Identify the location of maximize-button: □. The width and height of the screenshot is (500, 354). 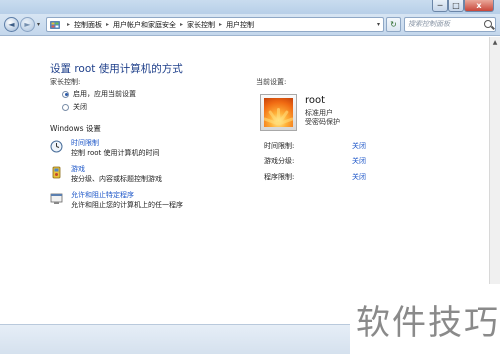
(456, 6).